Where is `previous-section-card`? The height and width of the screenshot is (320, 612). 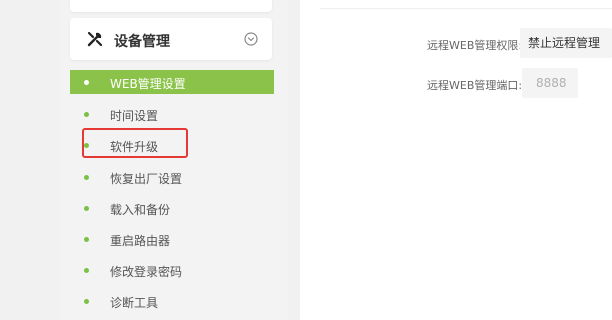
previous-section-card is located at coordinates (171, 6).